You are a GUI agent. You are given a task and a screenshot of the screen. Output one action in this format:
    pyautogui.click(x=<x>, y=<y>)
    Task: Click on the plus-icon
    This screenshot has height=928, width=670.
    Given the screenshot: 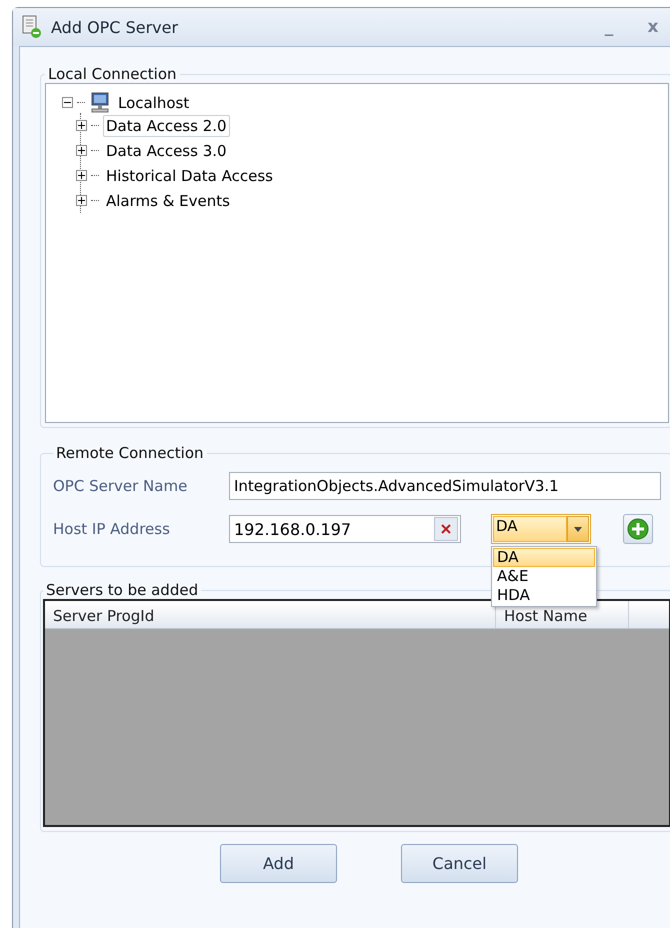 What is the action you would take?
    pyautogui.click(x=638, y=529)
    